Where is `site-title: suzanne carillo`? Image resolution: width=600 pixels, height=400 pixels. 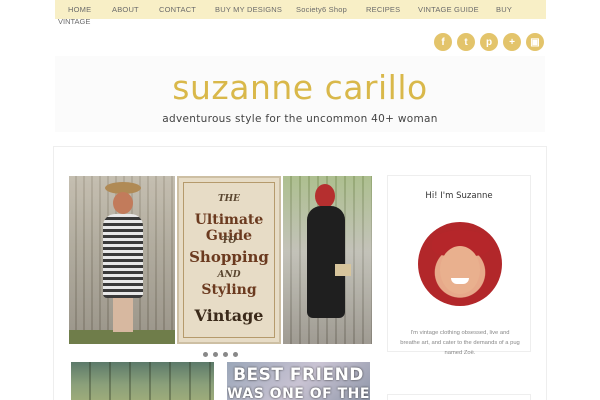
site-title: suzanne carillo is located at coordinates (300, 87).